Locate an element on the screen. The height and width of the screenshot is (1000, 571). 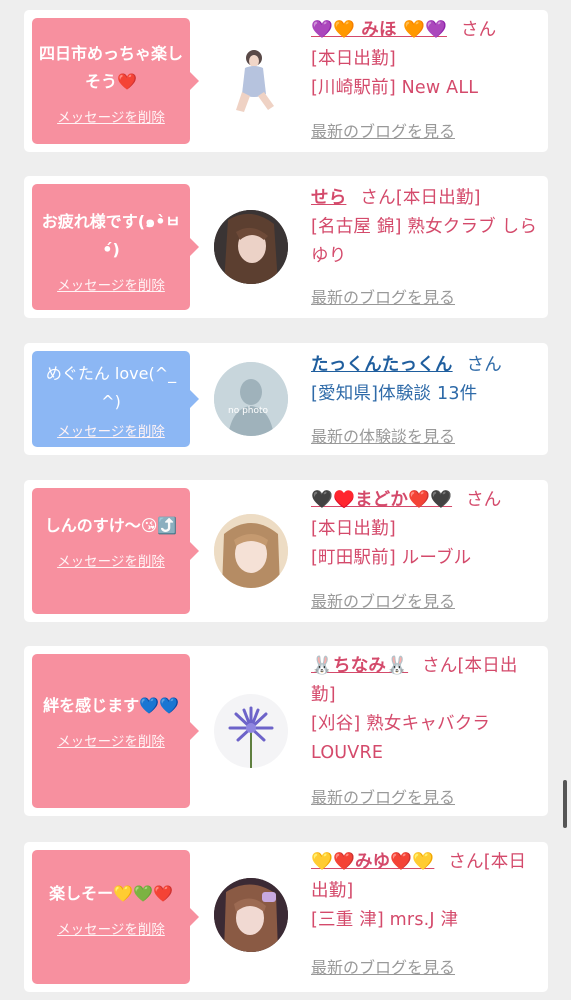
message-bubble: 四日市めっちゃ楽しそう❤️ メッセージを削除 is located at coordinates (115, 81).